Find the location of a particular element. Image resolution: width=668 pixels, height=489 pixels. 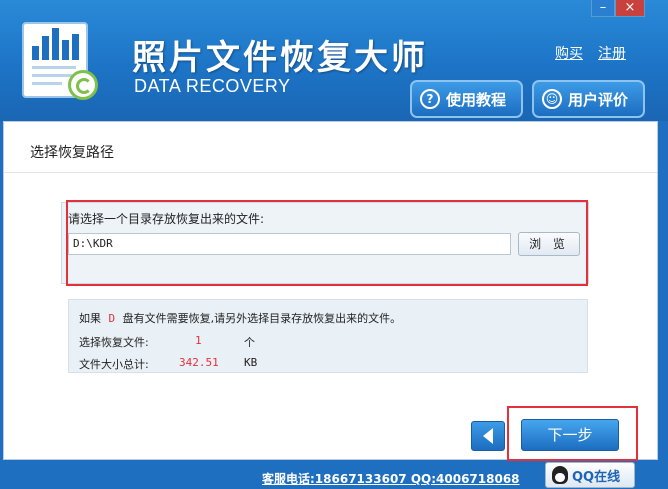

divider is located at coordinates (330, 172).